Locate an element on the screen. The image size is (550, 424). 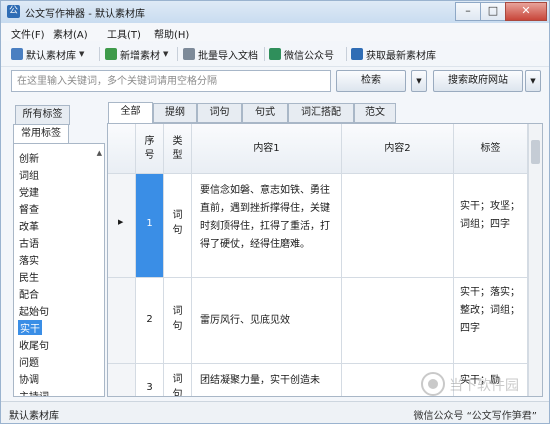
status-bar: 默认素材库 微信公众号 “公文写作笋君” is located at coordinates (275, 412).